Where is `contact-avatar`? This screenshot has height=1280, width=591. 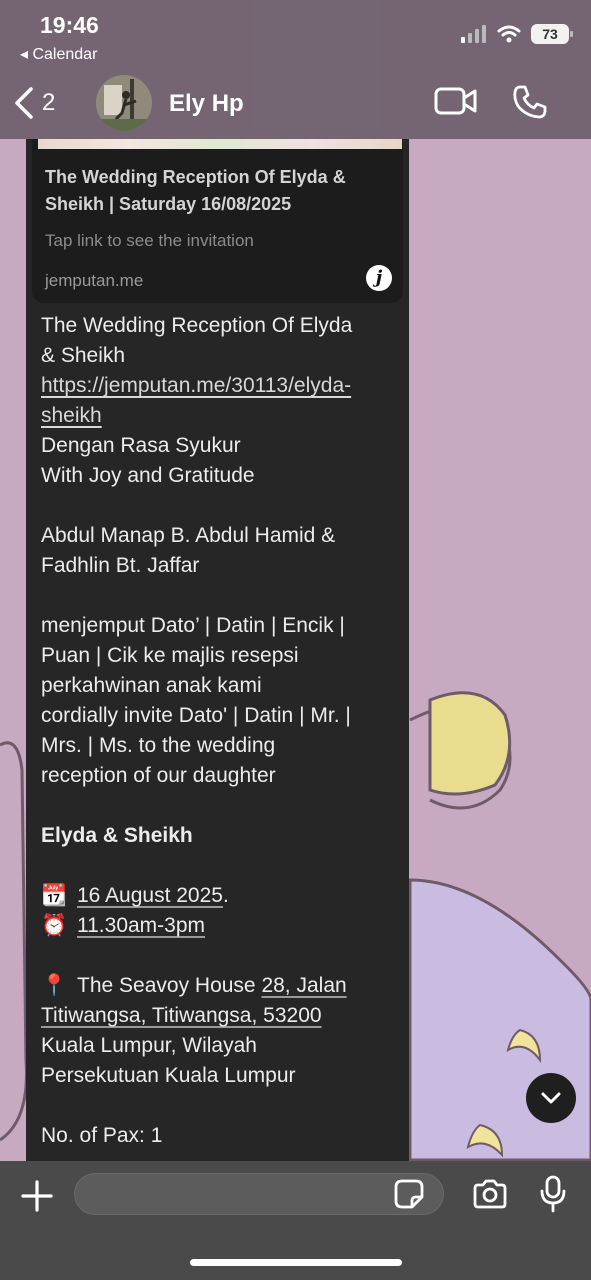 contact-avatar is located at coordinates (124, 103).